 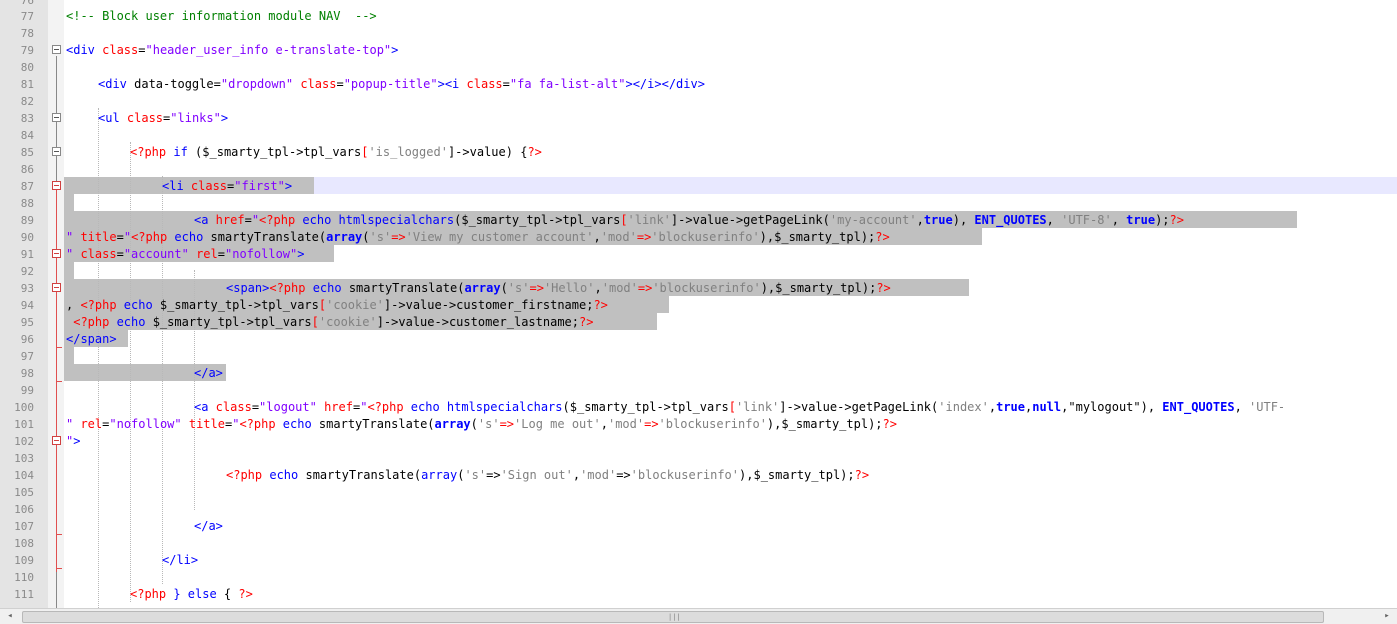 I want to click on code-line: " class="account" rel="nofollow">, so click(x=185, y=254).